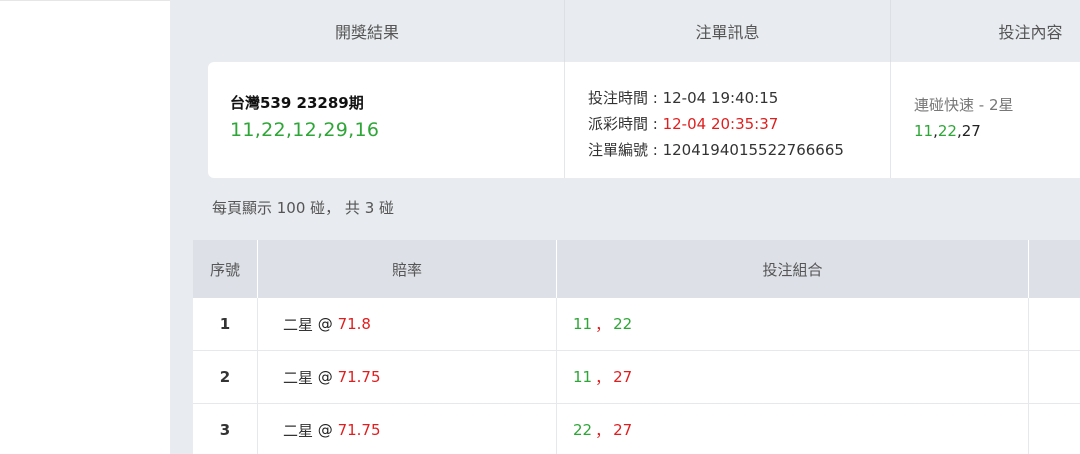  I want to click on draw-title: 台灣539 23289期, so click(297, 103).